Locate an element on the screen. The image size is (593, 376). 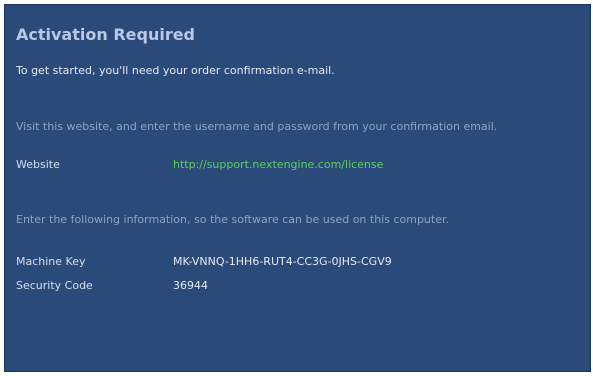
machine-key-value: MK-VNNQ-1HH6-RUT4-CC3G-0JHS-CGV9 is located at coordinates (282, 261).